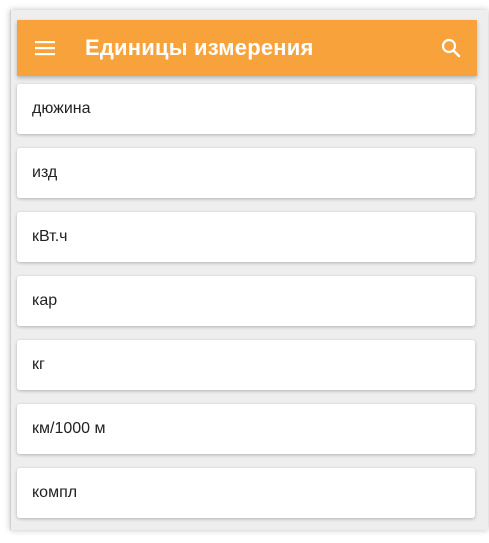 The width and height of the screenshot is (489, 543). What do you see at coordinates (246, 109) in the screenshot?
I see `list-item: дюжина` at bounding box center [246, 109].